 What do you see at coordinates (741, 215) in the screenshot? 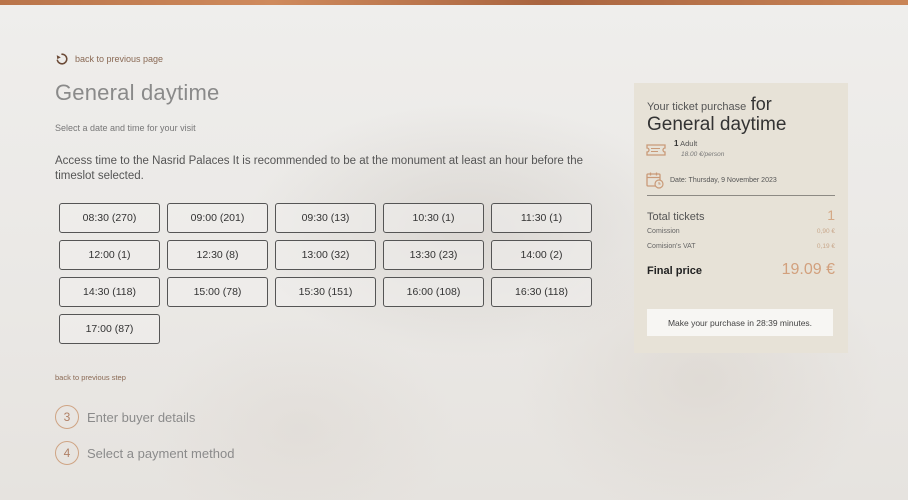
I see `total-tickets-row: Total tickets 1` at bounding box center [741, 215].